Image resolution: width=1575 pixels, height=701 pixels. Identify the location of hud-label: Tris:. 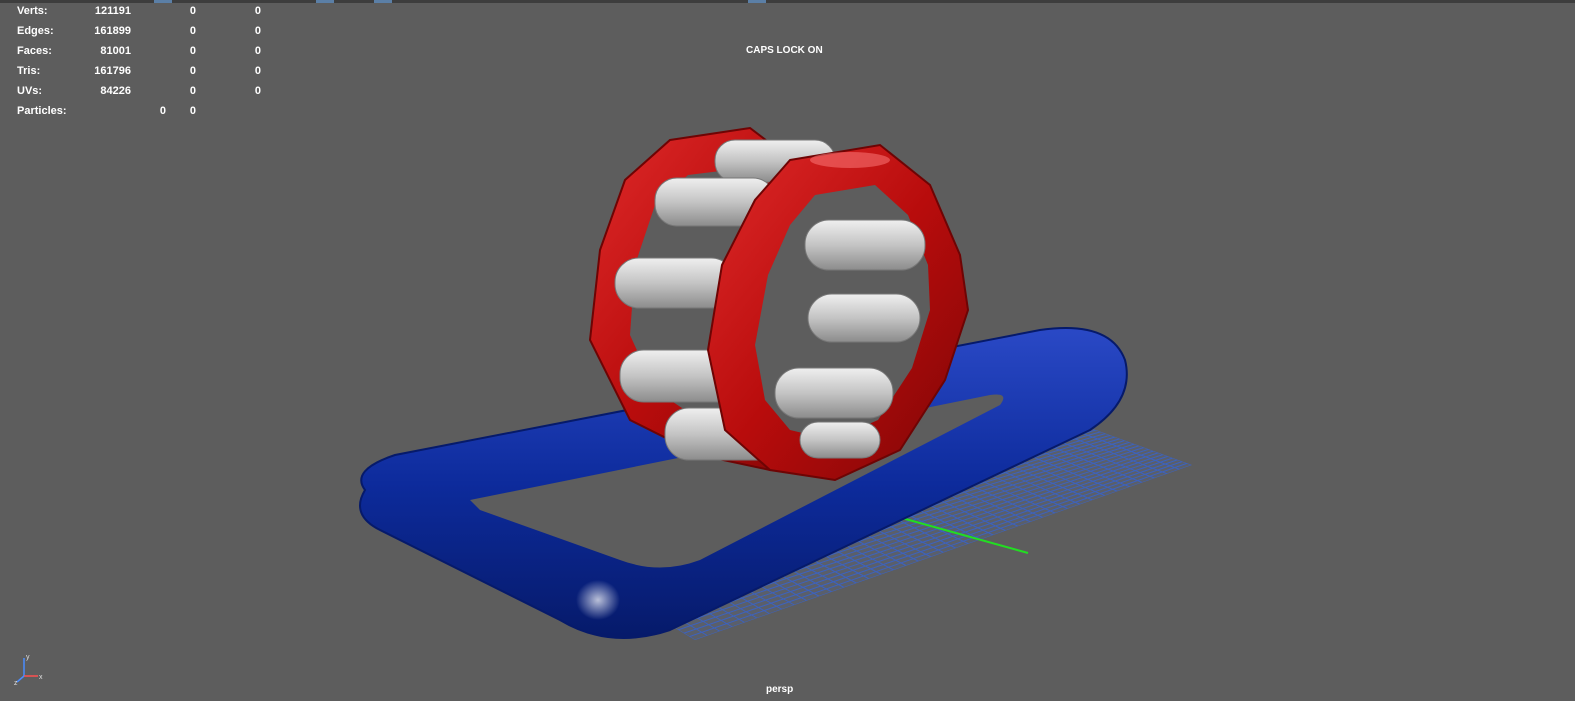
(29, 71).